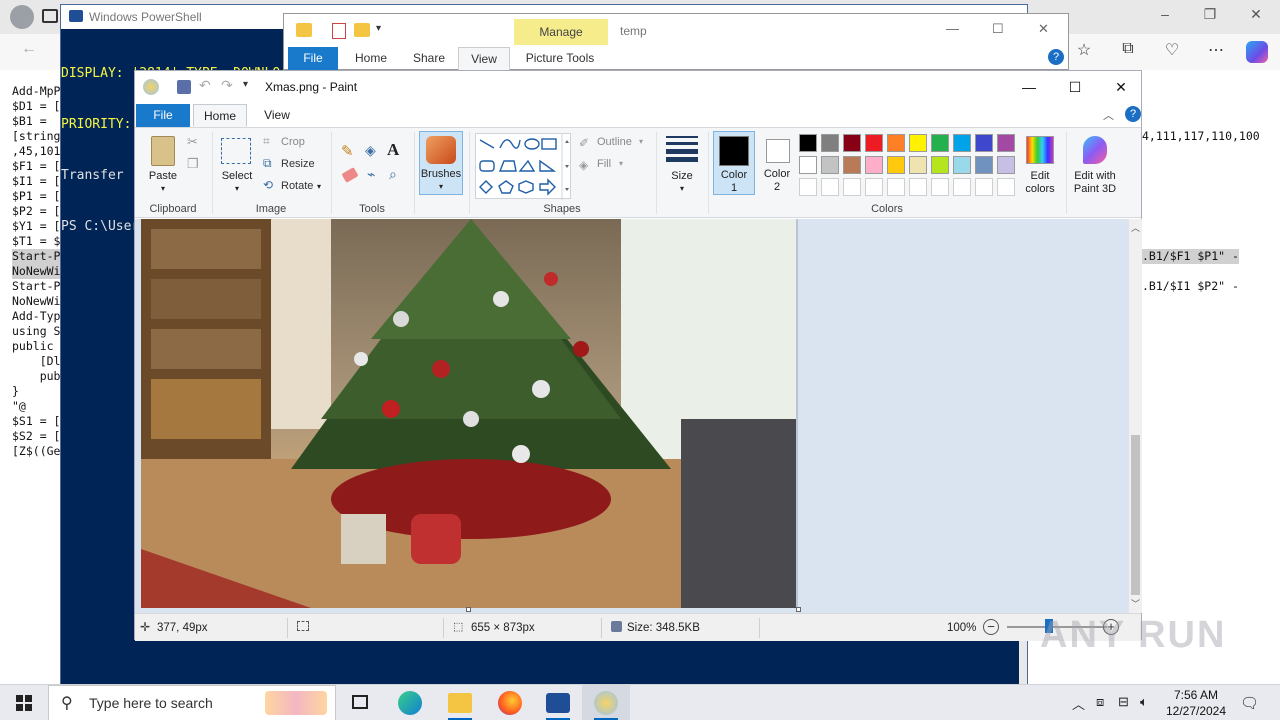 The width and height of the screenshot is (1280, 720). Describe the element at coordinates (360, 702) in the screenshot. I see `task-view-button` at that location.